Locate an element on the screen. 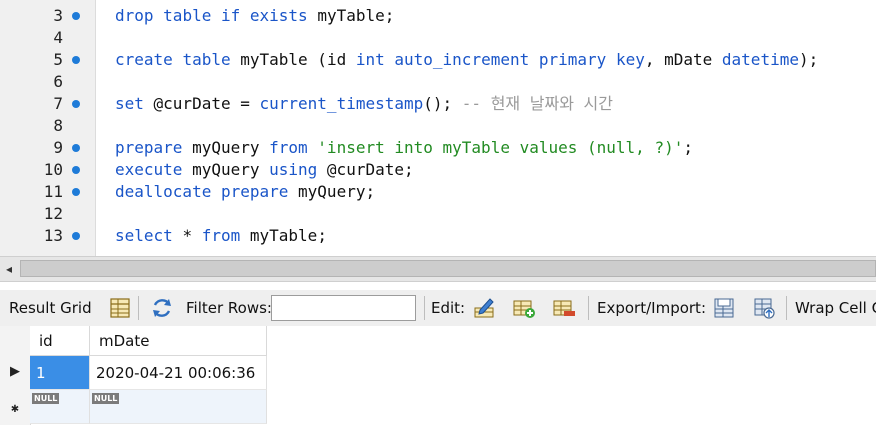 The width and height of the screenshot is (876, 425). code-token: deallocate is located at coordinates (168, 191).